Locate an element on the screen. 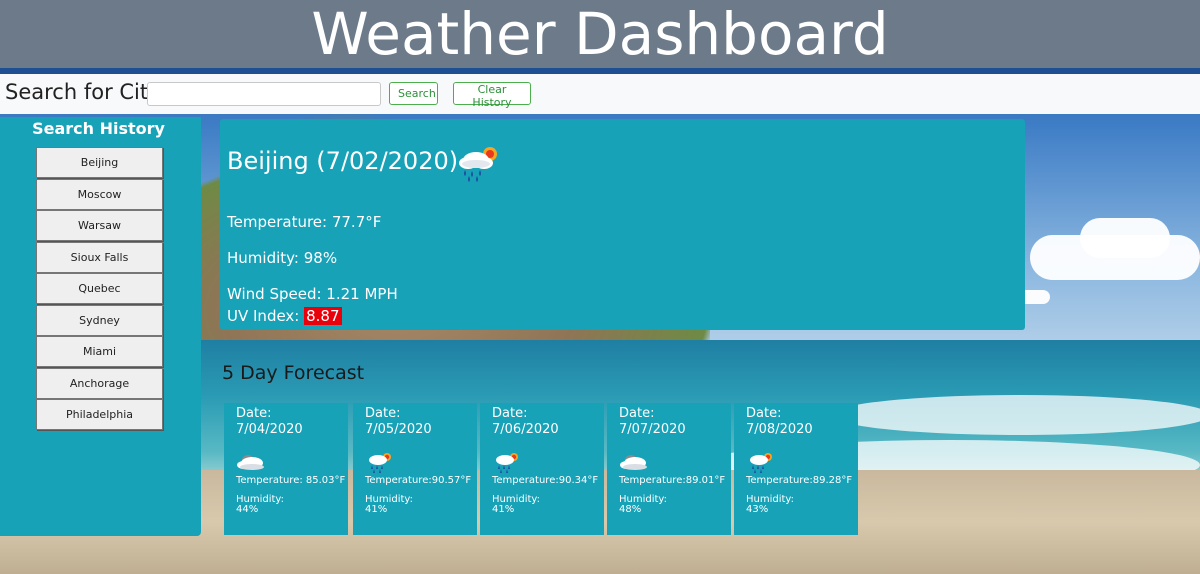 This screenshot has height=574, width=1200. forecast-temperature: Temperature: 85.03°F is located at coordinates (291, 480).